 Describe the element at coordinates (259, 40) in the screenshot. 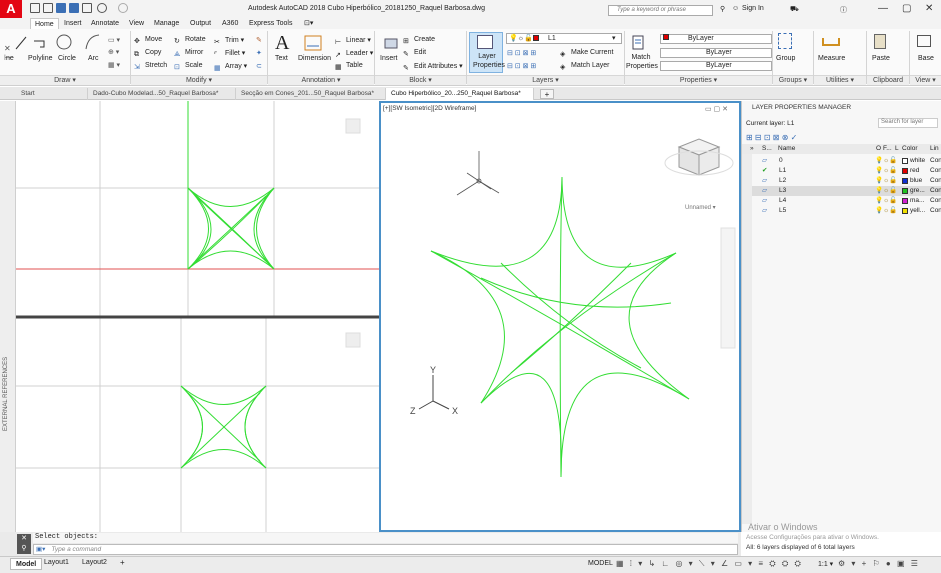

I see `erase-icon: ✎` at that location.